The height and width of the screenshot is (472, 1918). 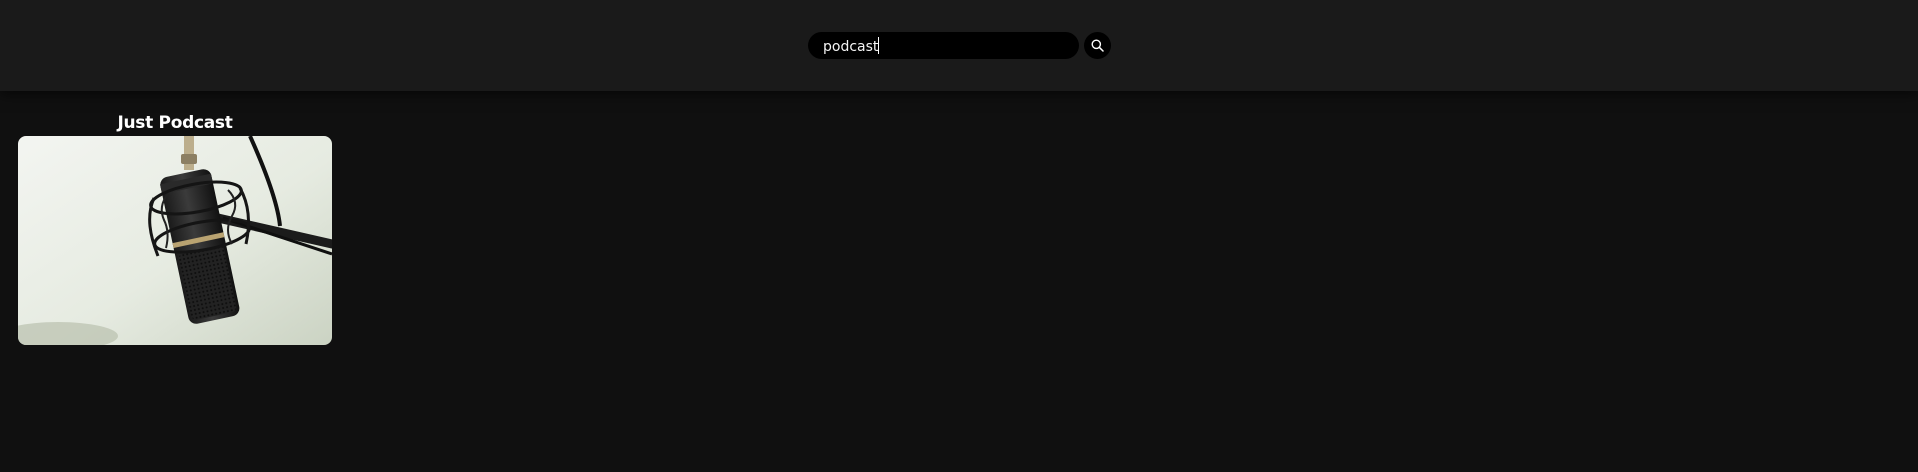 I want to click on search-button, so click(x=1097, y=45).